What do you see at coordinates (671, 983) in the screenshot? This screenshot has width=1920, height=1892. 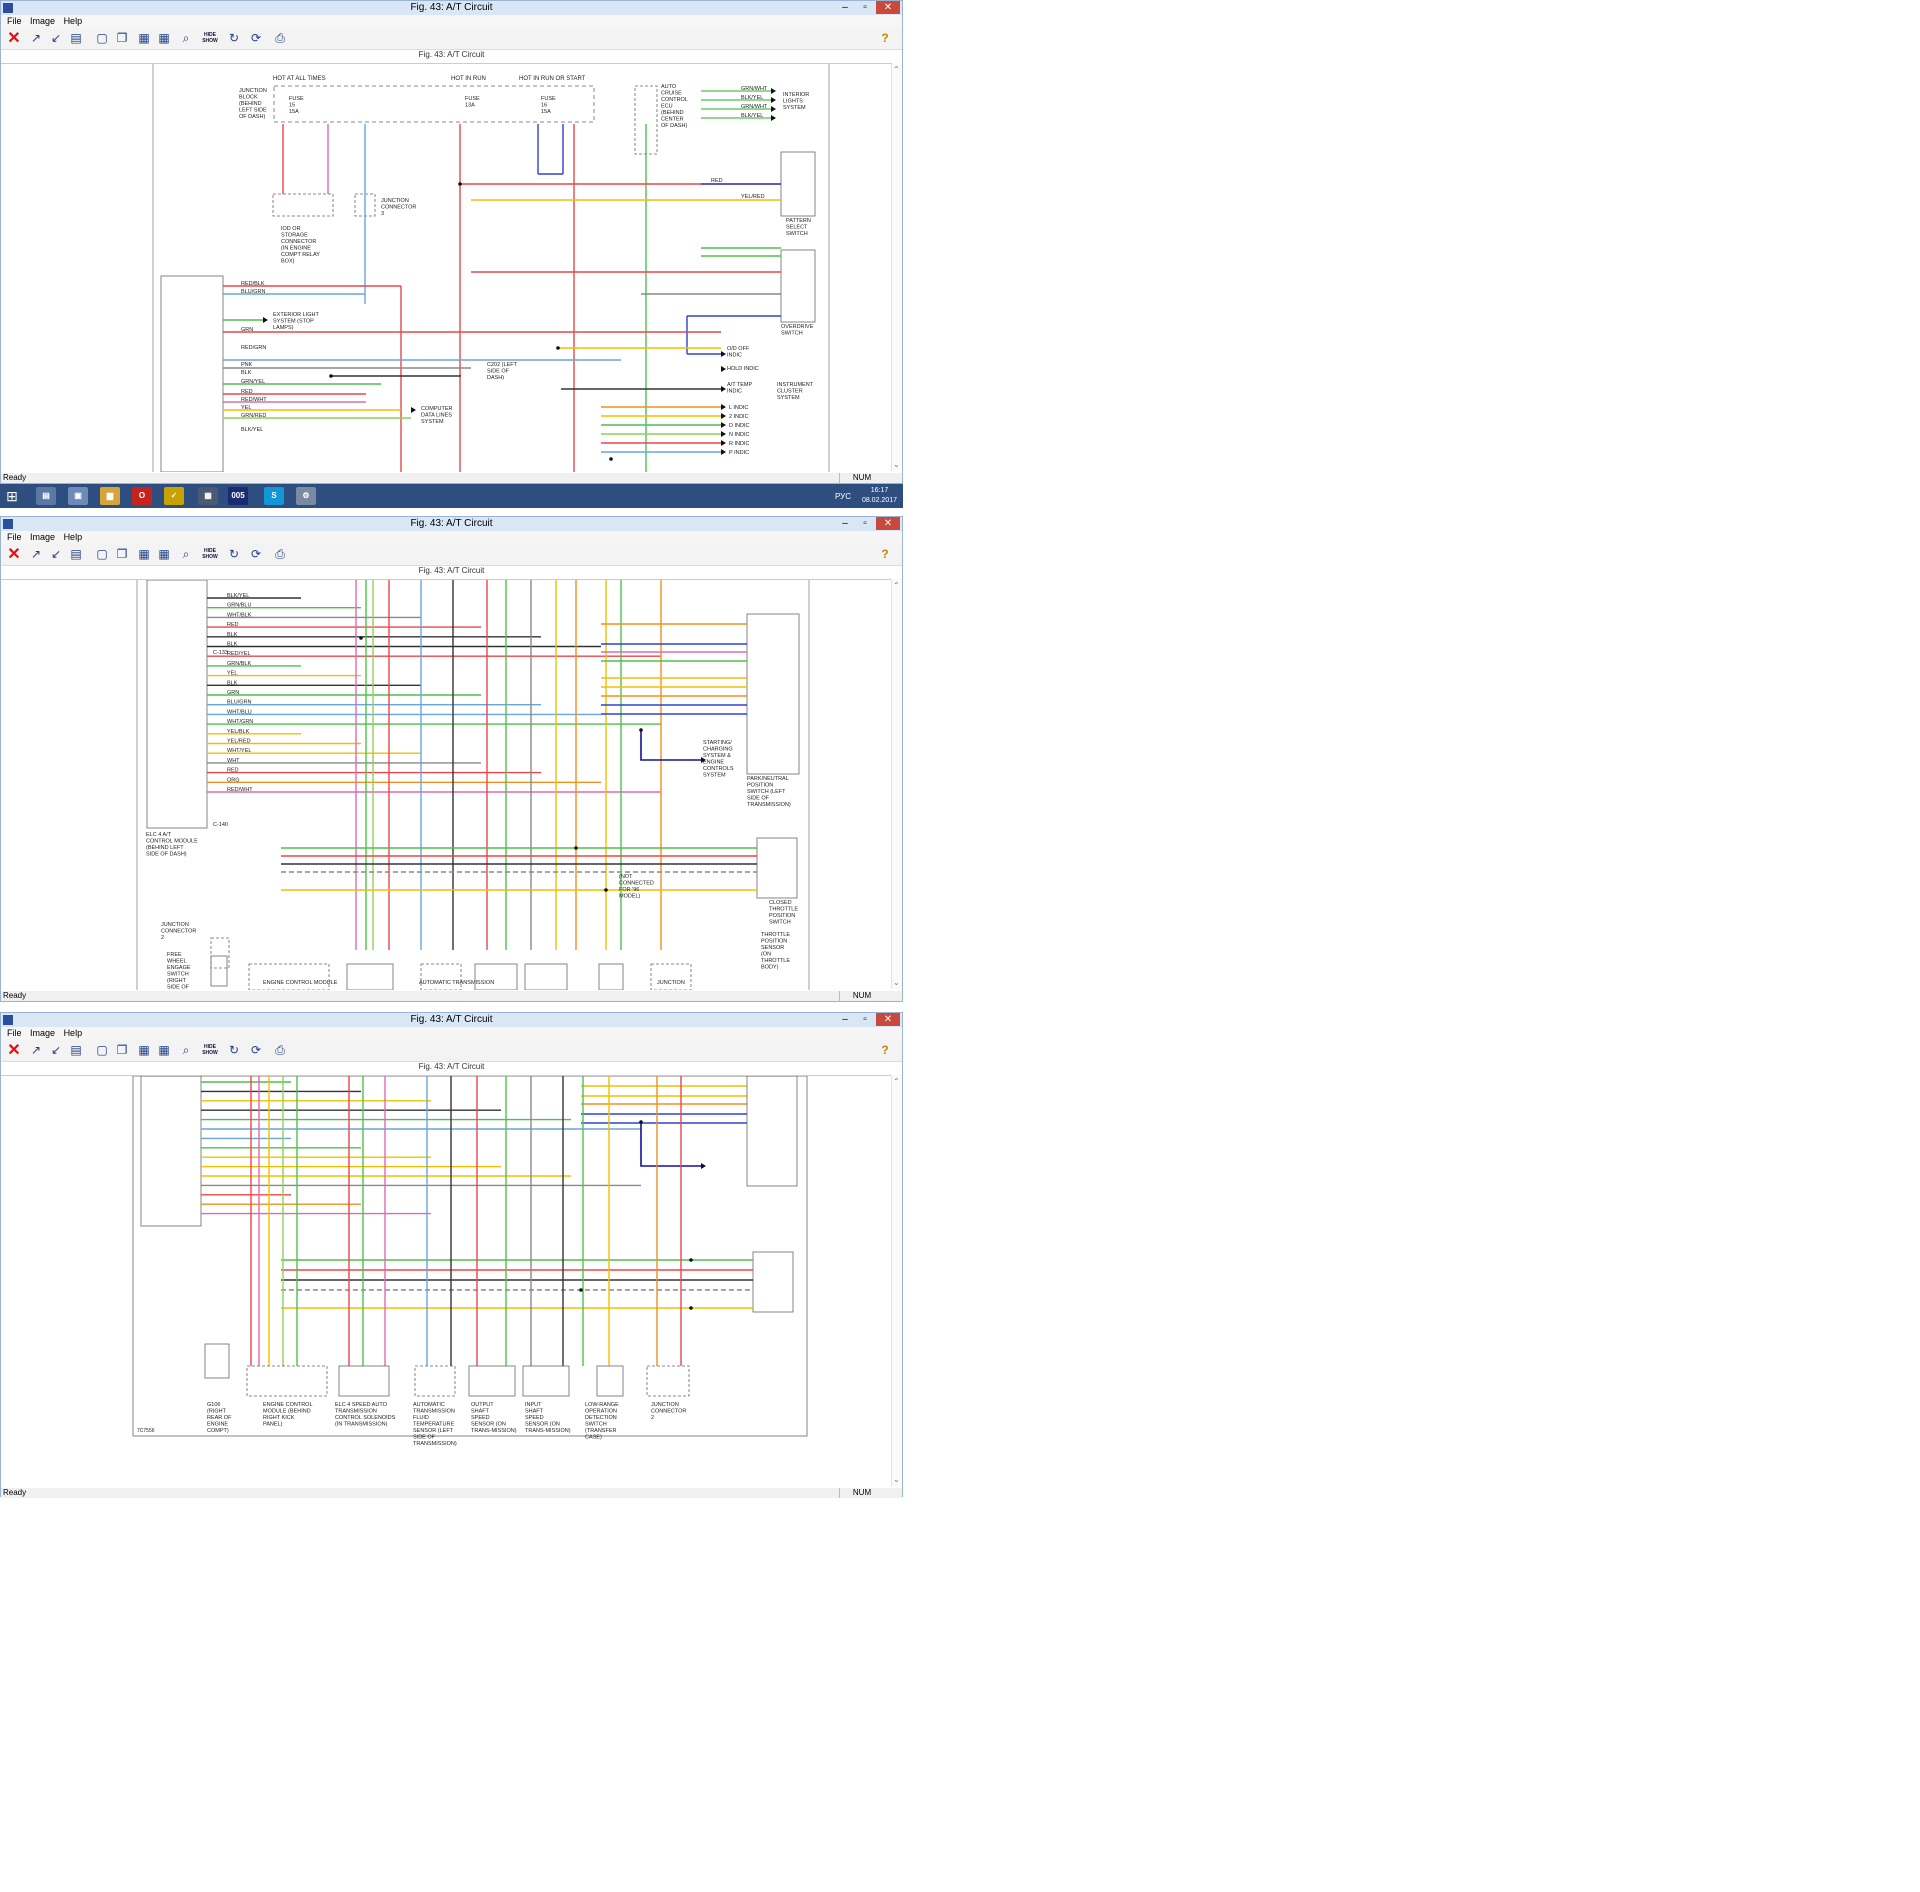 I see `label-junction: JUNCTION` at bounding box center [671, 983].